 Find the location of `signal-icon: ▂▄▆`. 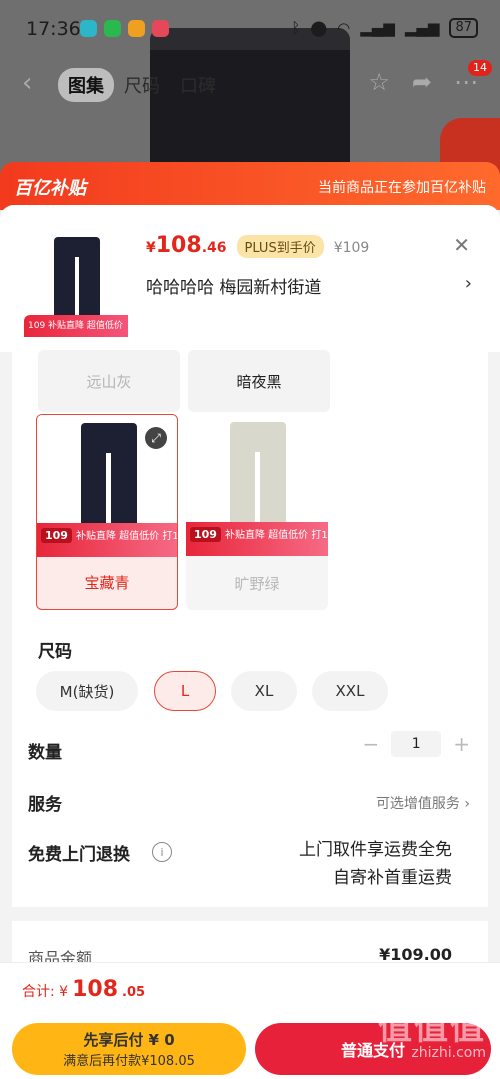

signal-icon: ▂▄▆ is located at coordinates (377, 28).